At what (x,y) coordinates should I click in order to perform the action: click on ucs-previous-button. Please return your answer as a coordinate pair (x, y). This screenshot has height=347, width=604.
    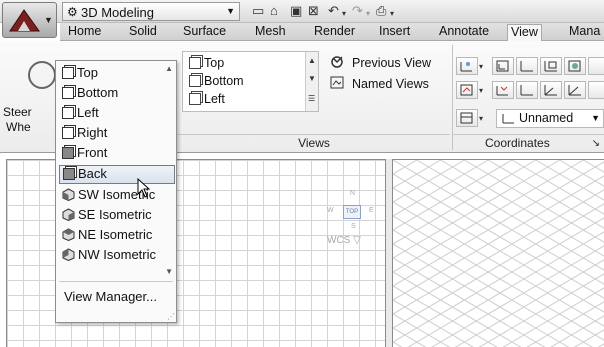
    Looking at the image, I should click on (503, 90).